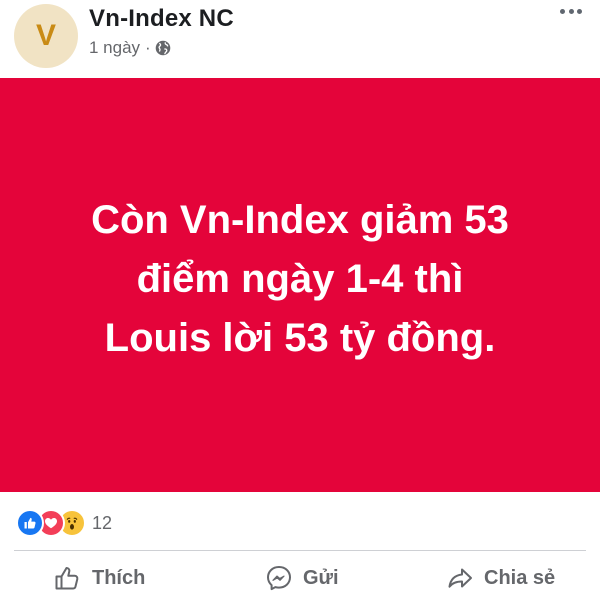 This screenshot has height=600, width=600. I want to click on post-meta: 1 ngày ·, so click(130, 48).